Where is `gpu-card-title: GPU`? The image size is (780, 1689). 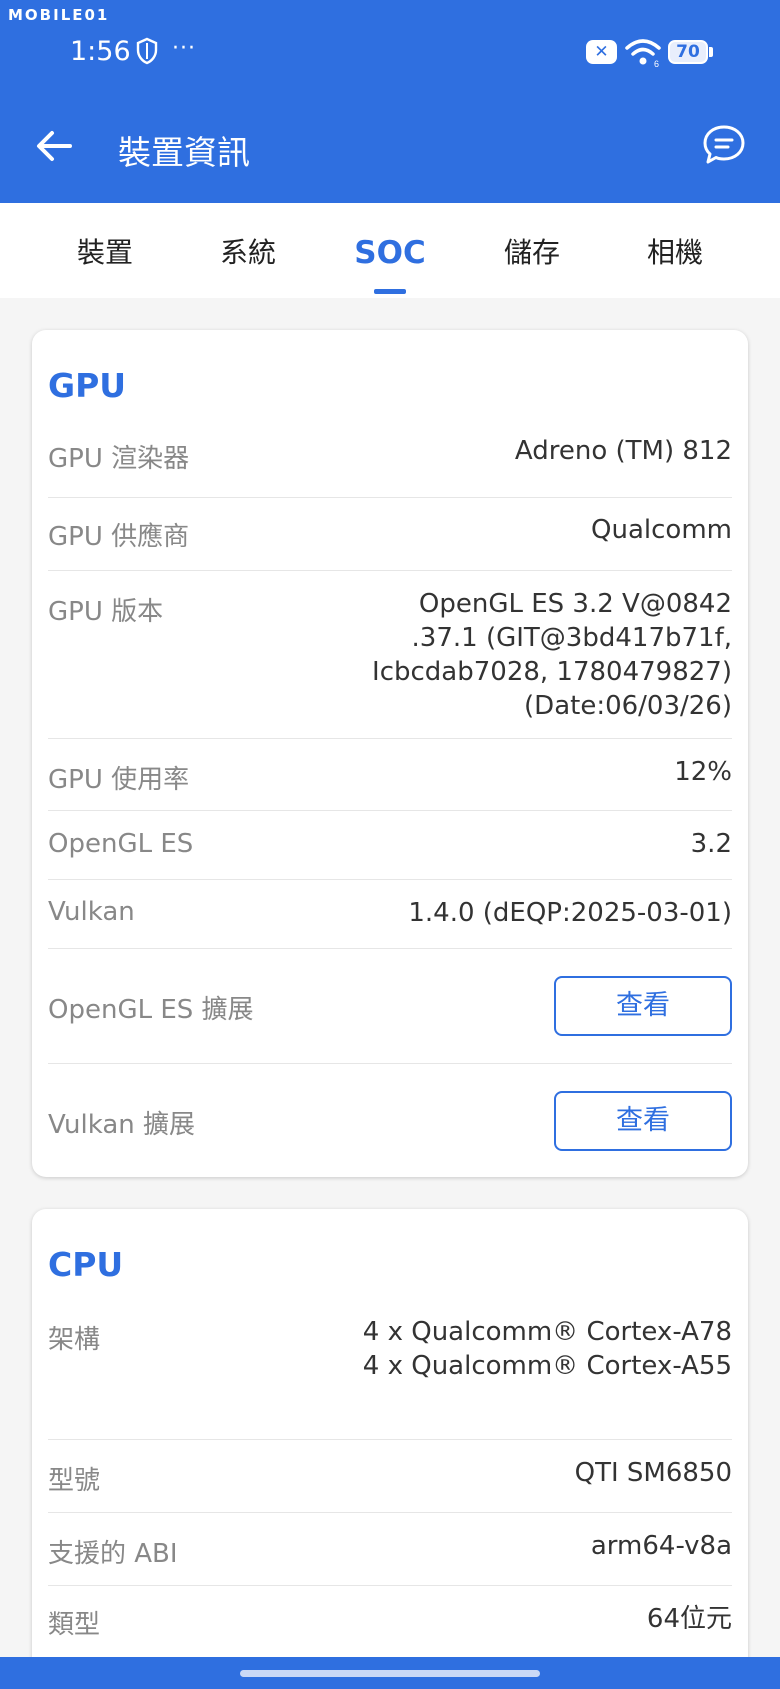 gpu-card-title: GPU is located at coordinates (87, 385).